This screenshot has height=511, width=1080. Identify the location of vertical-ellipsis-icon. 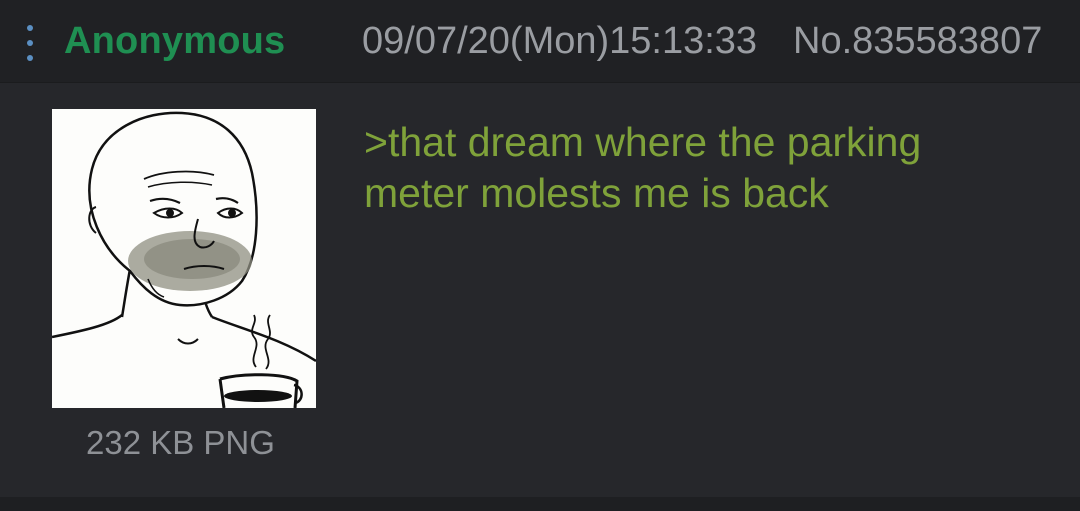
(30, 43).